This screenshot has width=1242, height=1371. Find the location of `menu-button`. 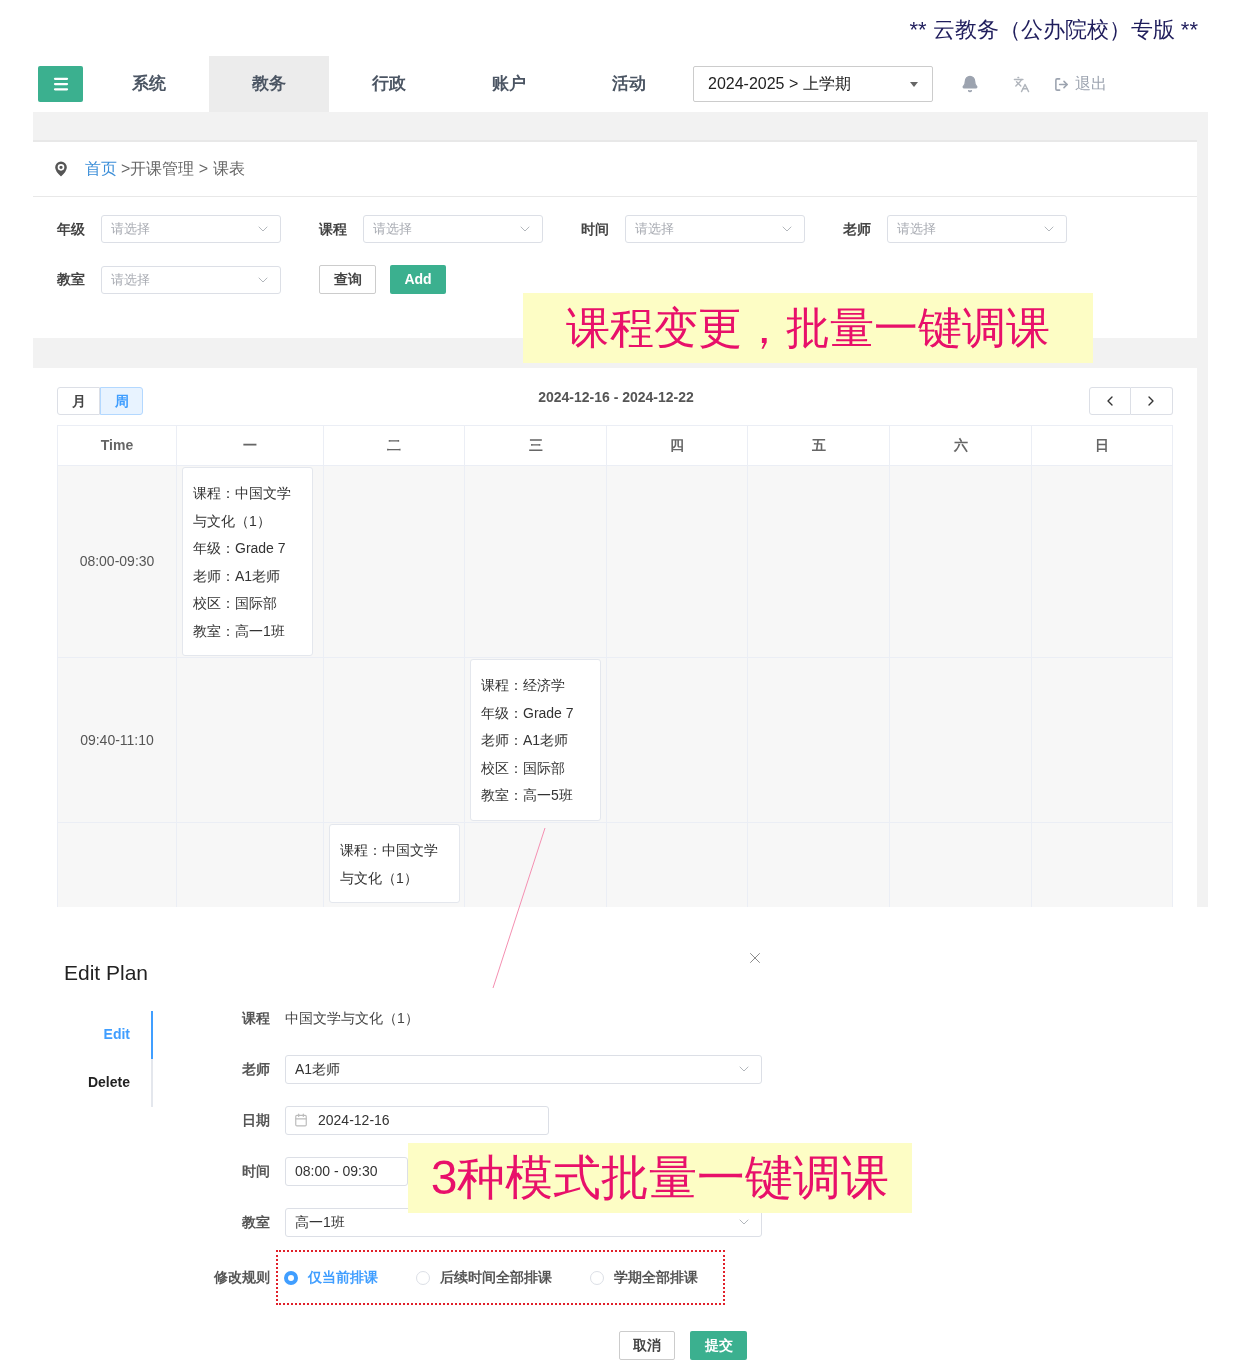

menu-button is located at coordinates (60, 84).